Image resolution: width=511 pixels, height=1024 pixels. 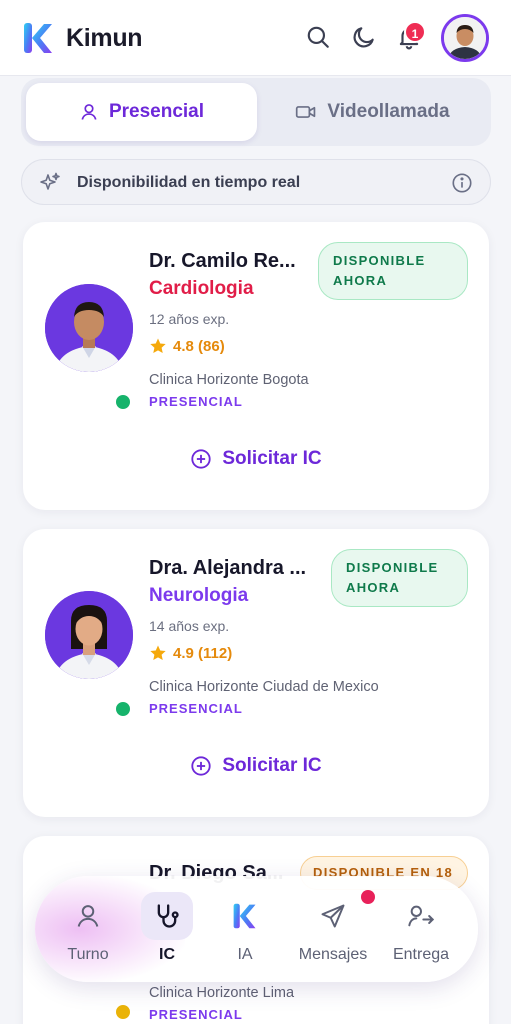 I want to click on doctor-experience: 12 años exp., so click(x=189, y=319).